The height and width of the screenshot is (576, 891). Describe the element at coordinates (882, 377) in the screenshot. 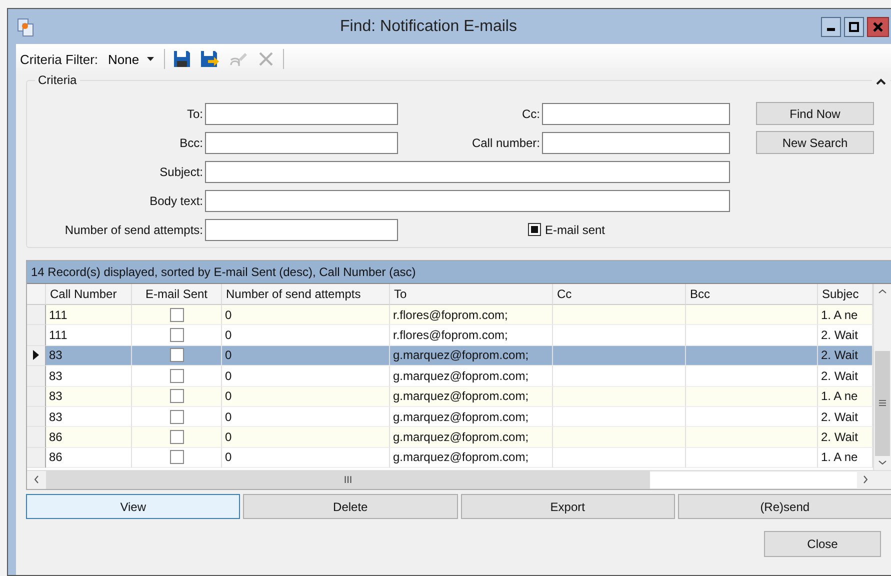

I see `vertical-scrollbar` at that location.